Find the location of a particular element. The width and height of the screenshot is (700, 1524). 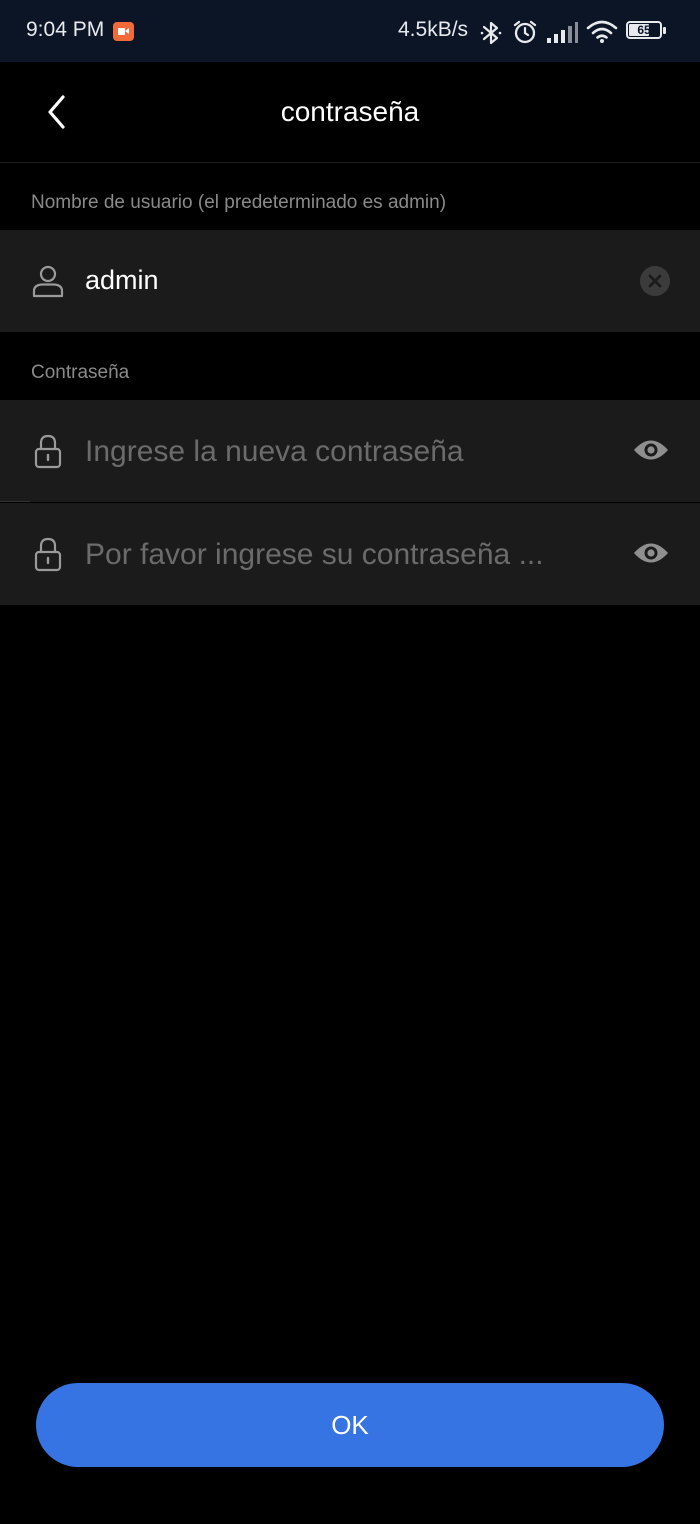

page-title: contraseña is located at coordinates (350, 111).